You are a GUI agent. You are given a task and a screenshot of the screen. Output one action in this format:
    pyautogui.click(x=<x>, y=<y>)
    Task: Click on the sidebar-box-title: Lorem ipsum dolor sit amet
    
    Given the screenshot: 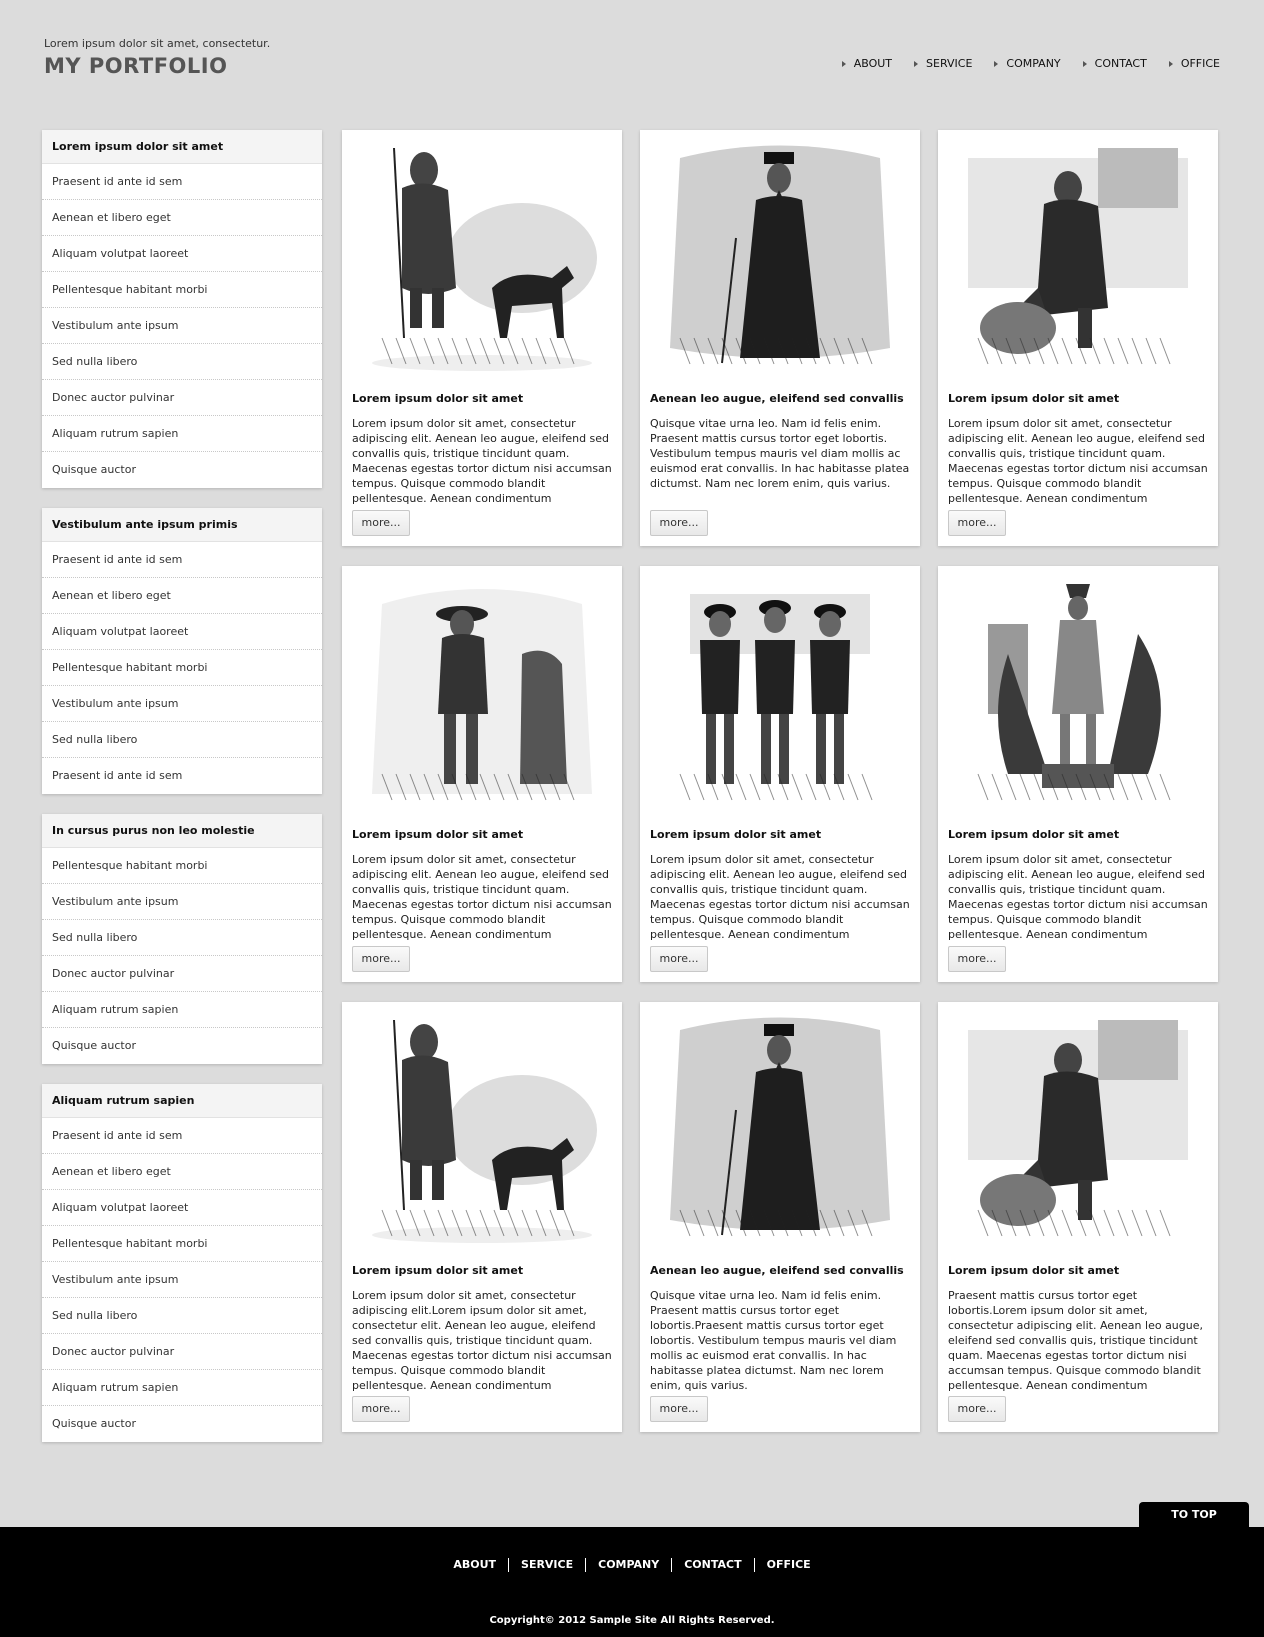 What is the action you would take?
    pyautogui.click(x=182, y=147)
    